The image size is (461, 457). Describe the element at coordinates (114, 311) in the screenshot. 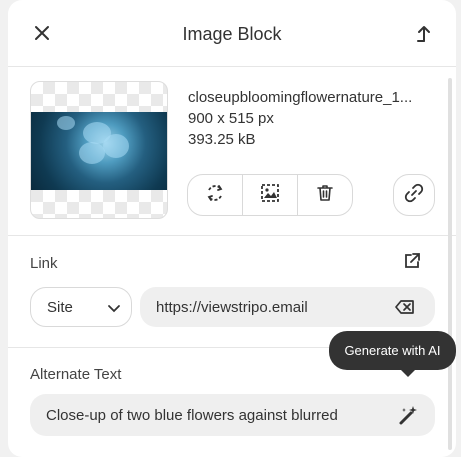

I see `chevron-down-icon` at that location.